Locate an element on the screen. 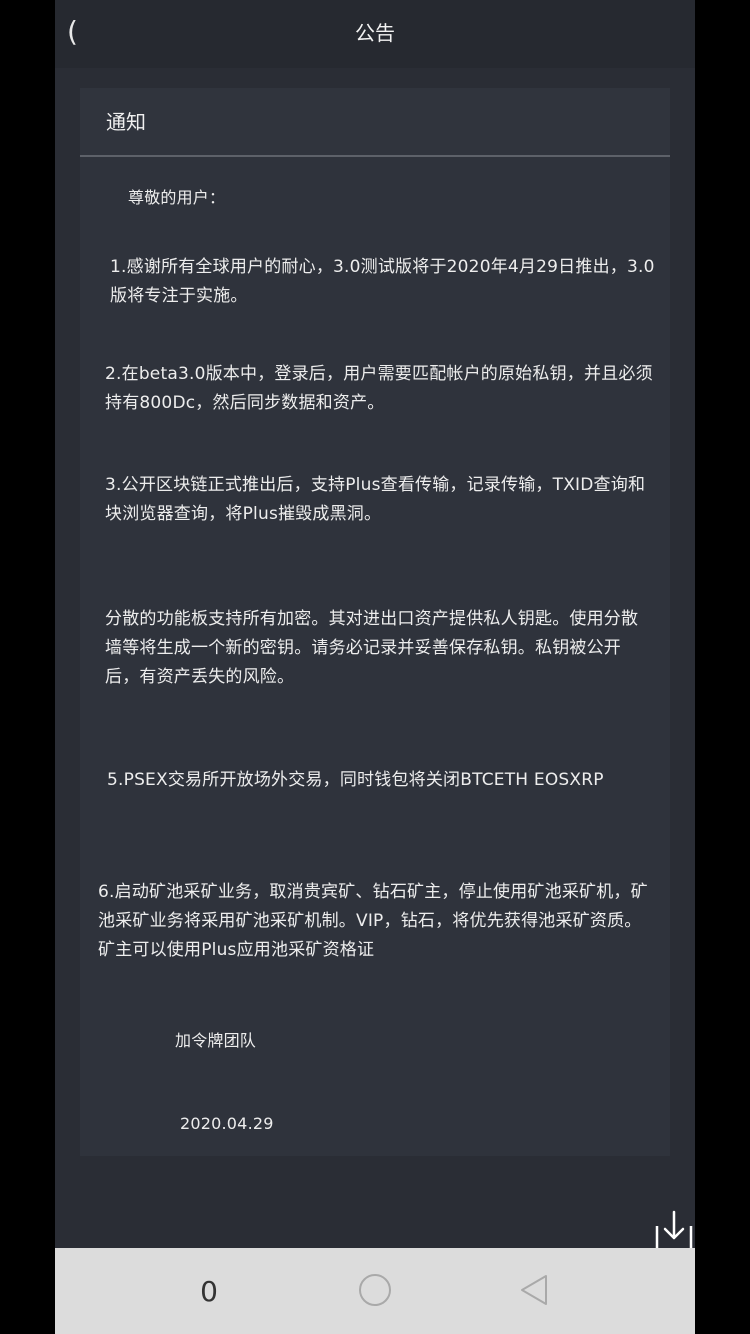 The width and height of the screenshot is (750, 1334). top-bar: ( 公告 is located at coordinates (375, 34).